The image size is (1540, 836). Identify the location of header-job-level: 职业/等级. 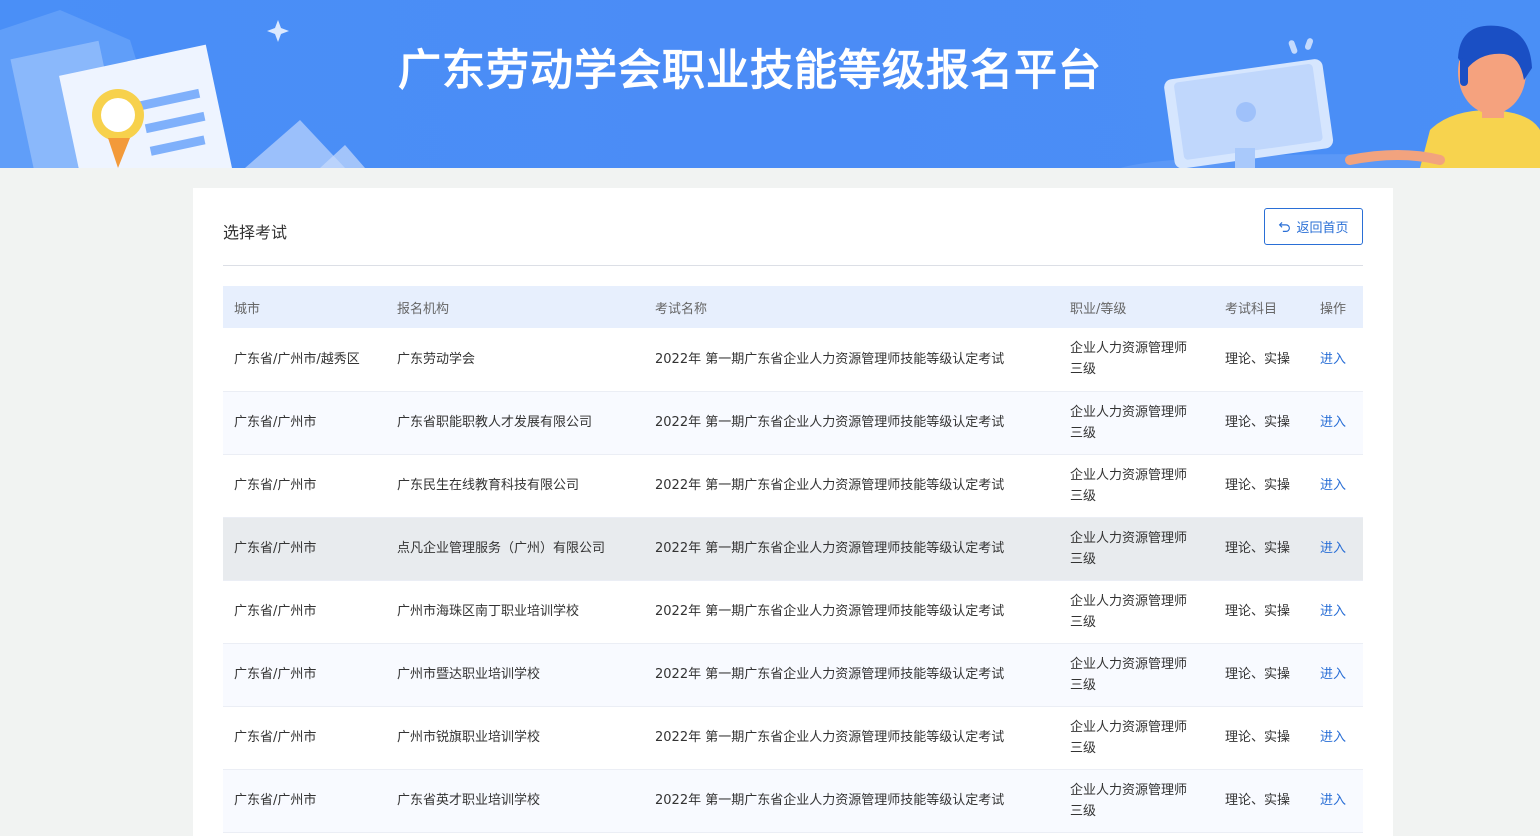
(1136, 307).